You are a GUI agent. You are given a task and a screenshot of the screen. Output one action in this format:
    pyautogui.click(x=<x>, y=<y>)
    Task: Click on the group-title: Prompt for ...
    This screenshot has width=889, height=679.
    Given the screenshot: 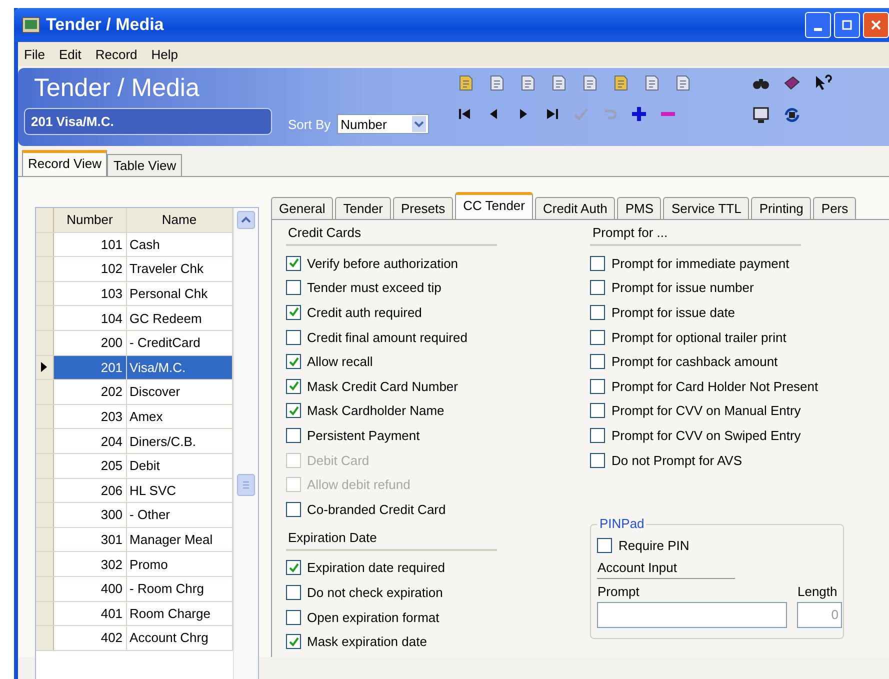 What is the action you would take?
    pyautogui.click(x=696, y=234)
    